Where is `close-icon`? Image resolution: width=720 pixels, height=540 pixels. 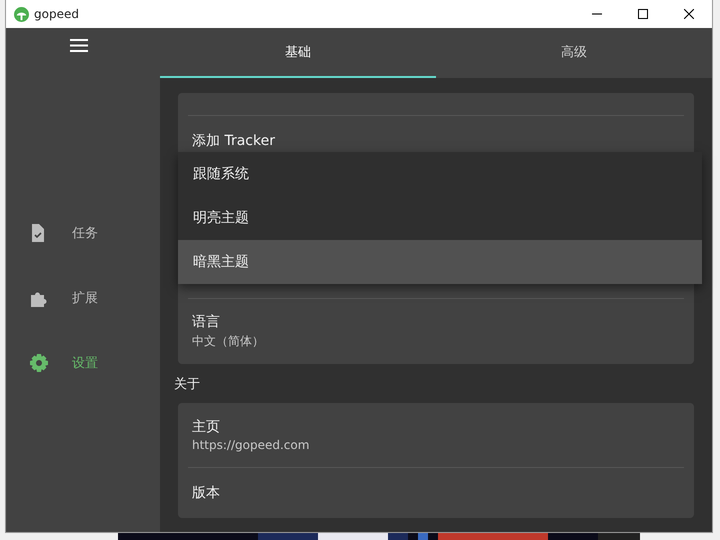 close-icon is located at coordinates (689, 14).